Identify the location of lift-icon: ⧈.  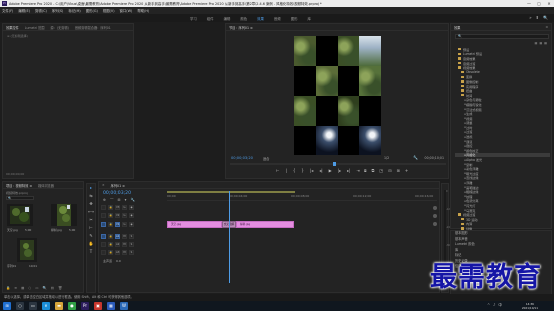
(365, 170).